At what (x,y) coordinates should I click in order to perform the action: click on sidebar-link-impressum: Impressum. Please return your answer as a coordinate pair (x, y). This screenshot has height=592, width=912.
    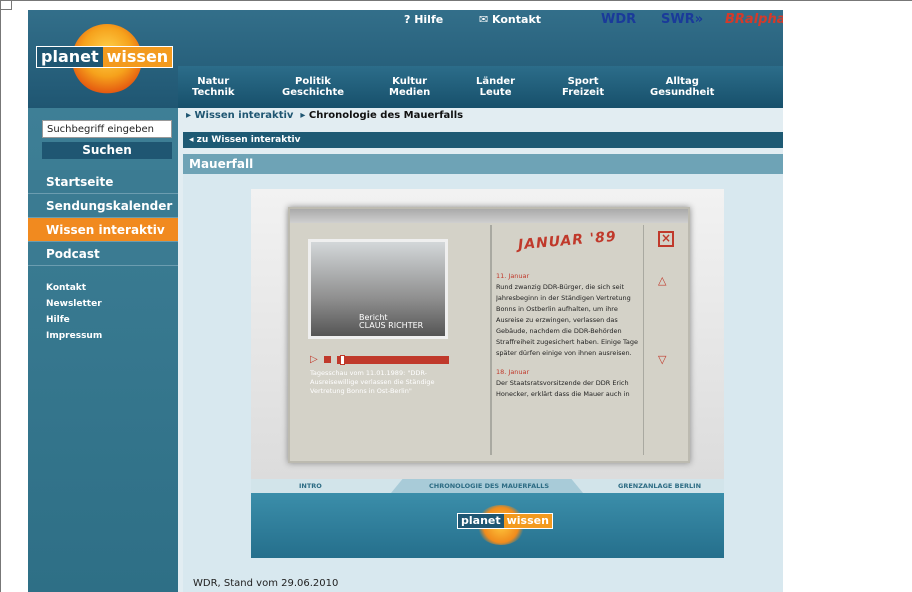
    Looking at the image, I should click on (74, 336).